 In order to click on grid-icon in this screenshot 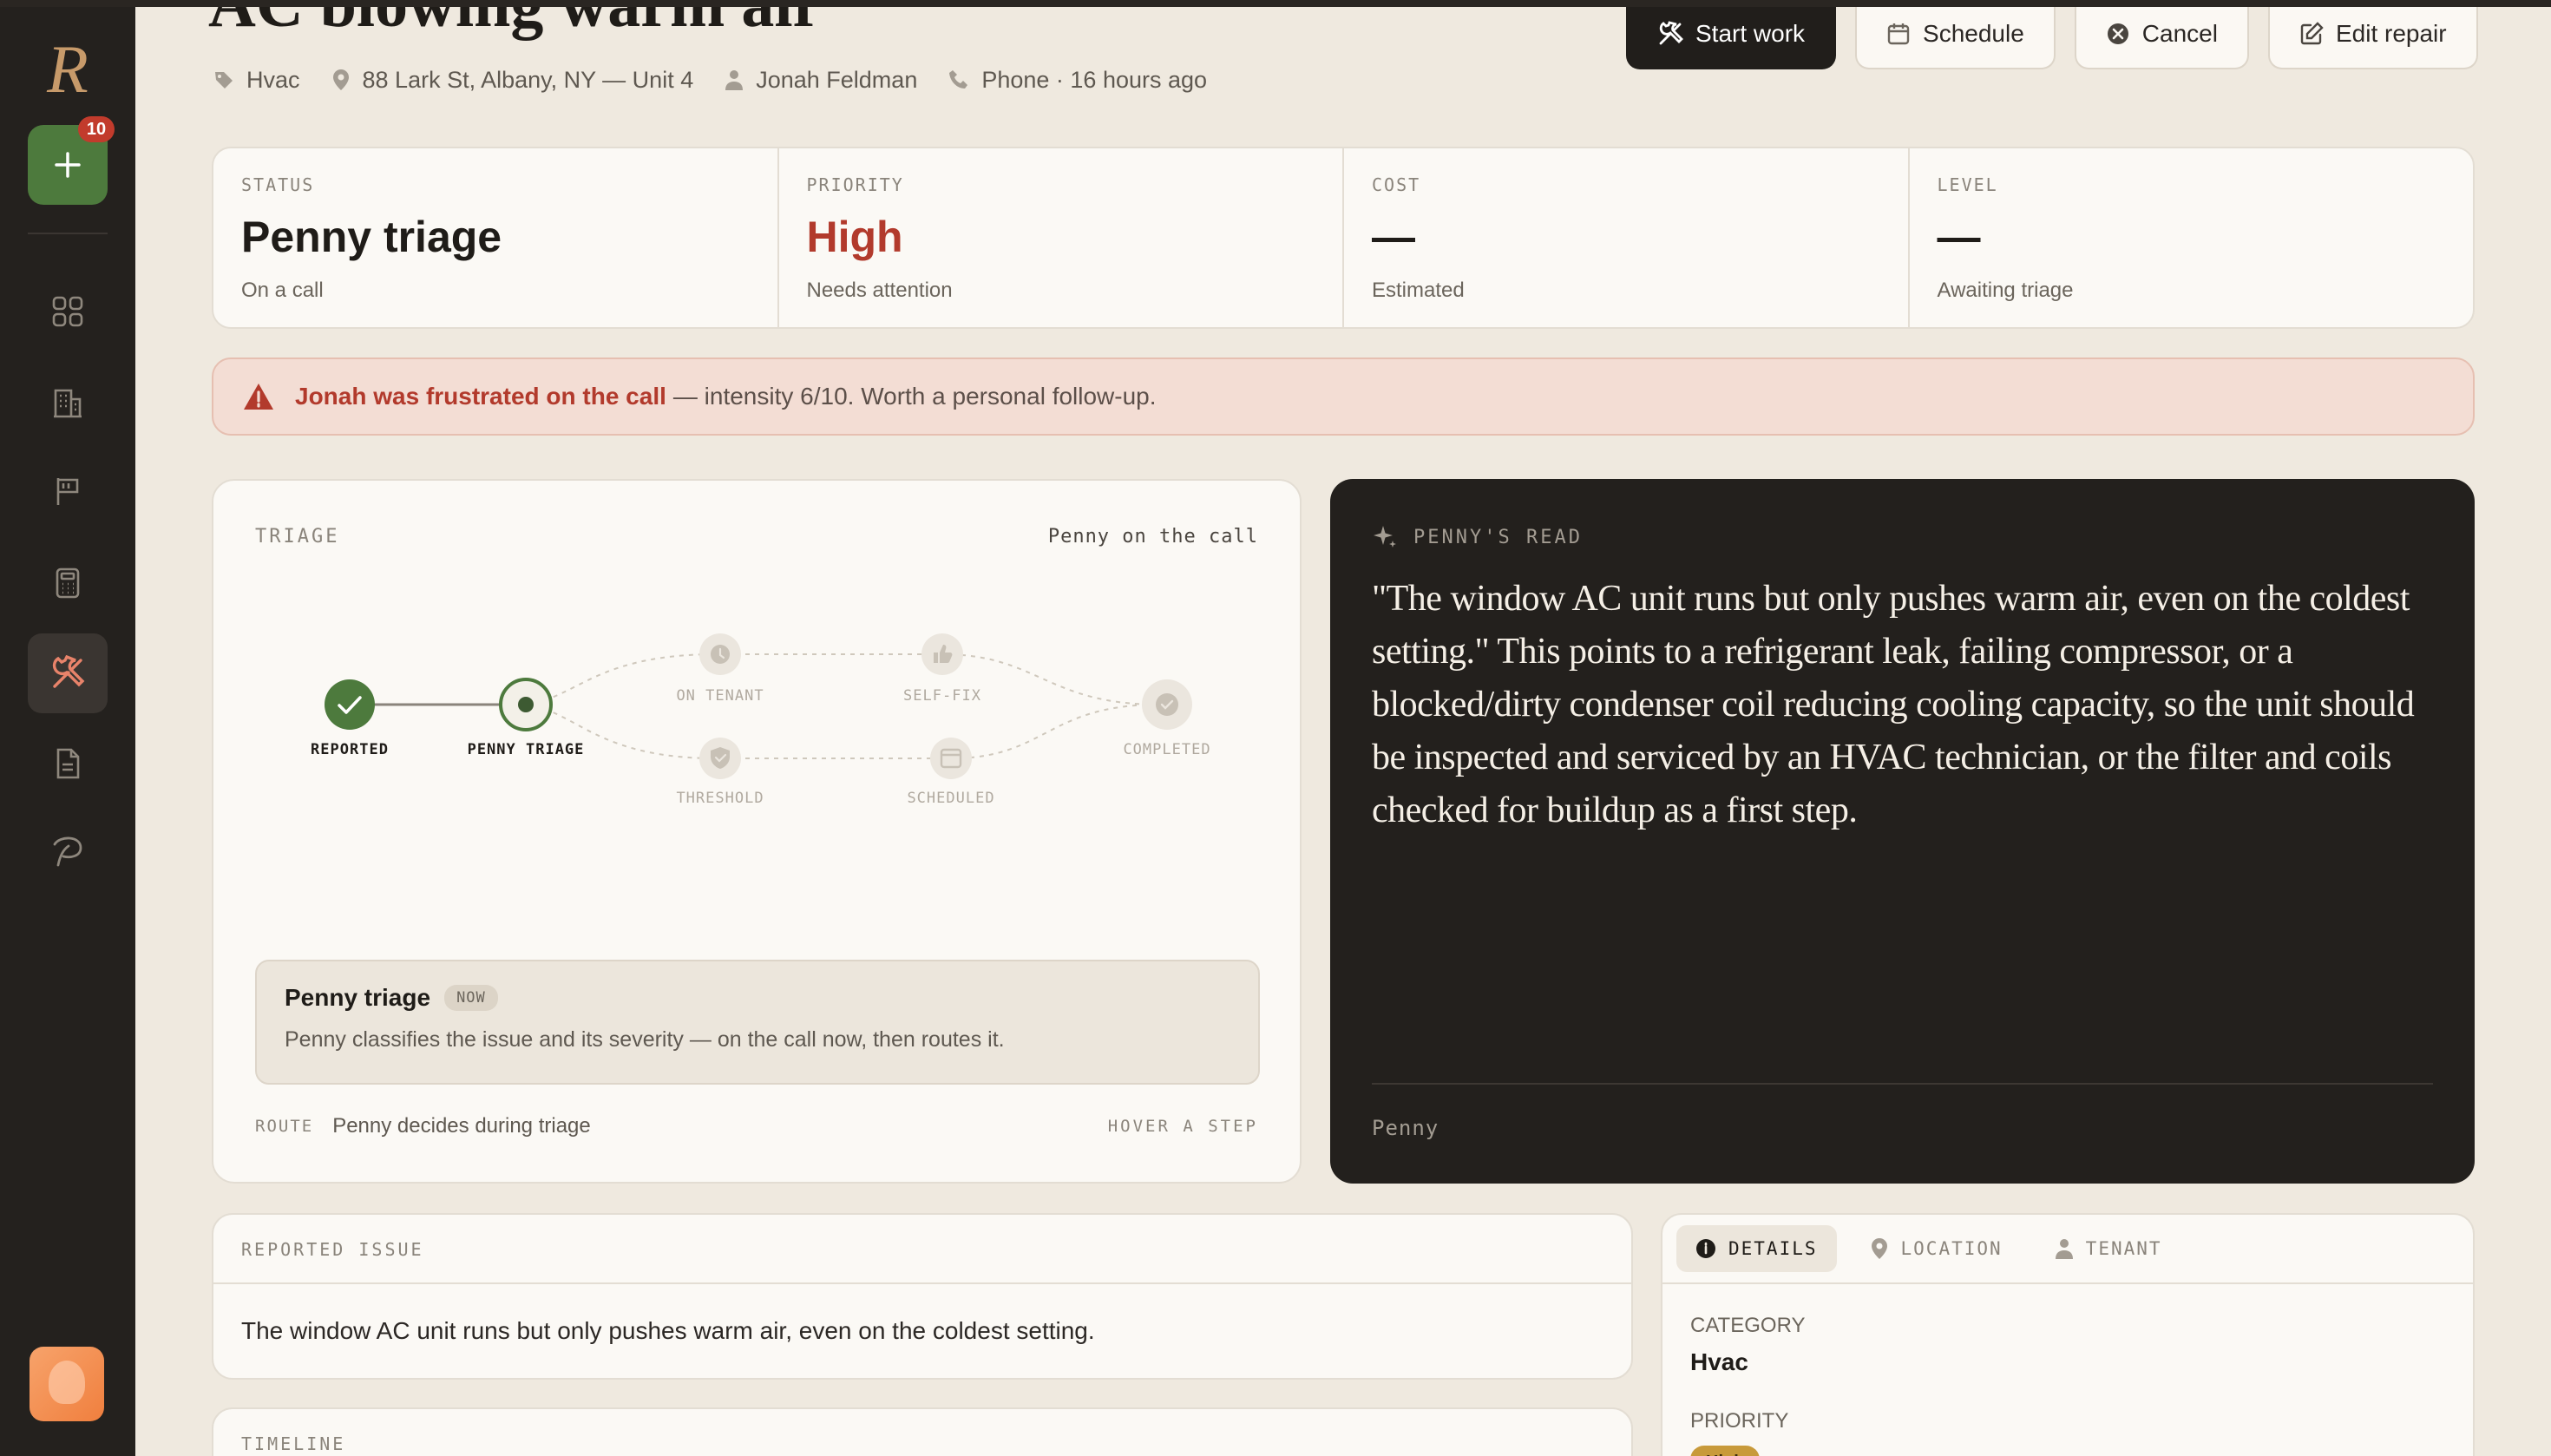, I will do `click(67, 311)`.